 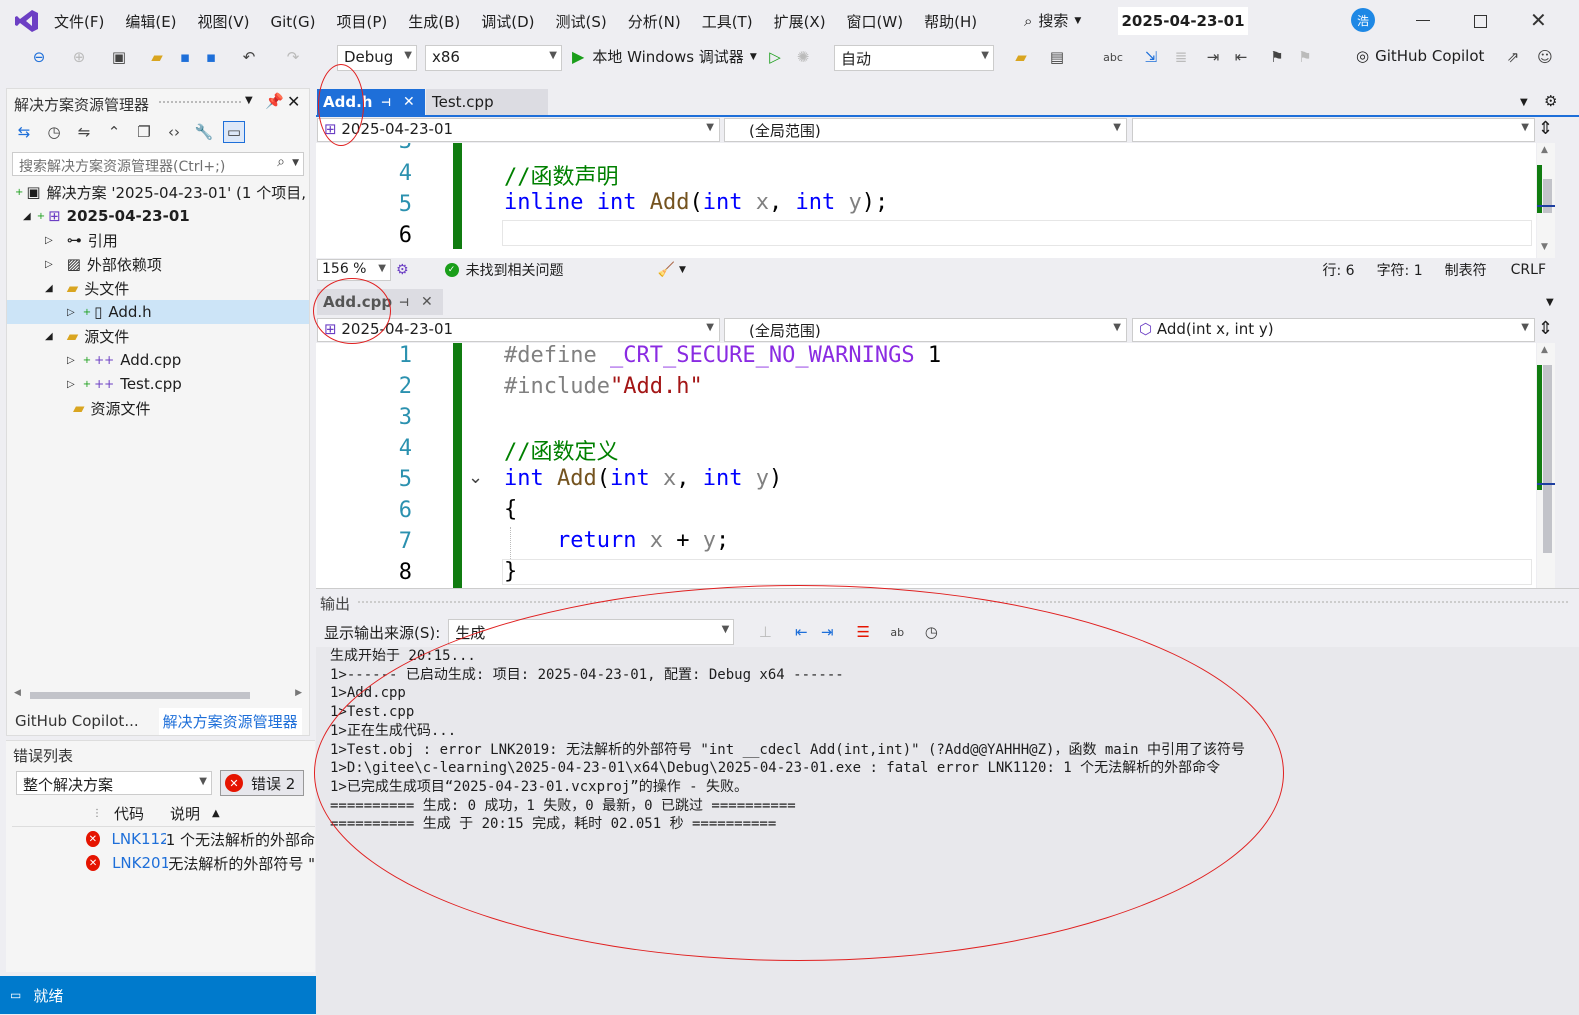 What do you see at coordinates (185, 813) in the screenshot?
I see `col-description: 说明` at bounding box center [185, 813].